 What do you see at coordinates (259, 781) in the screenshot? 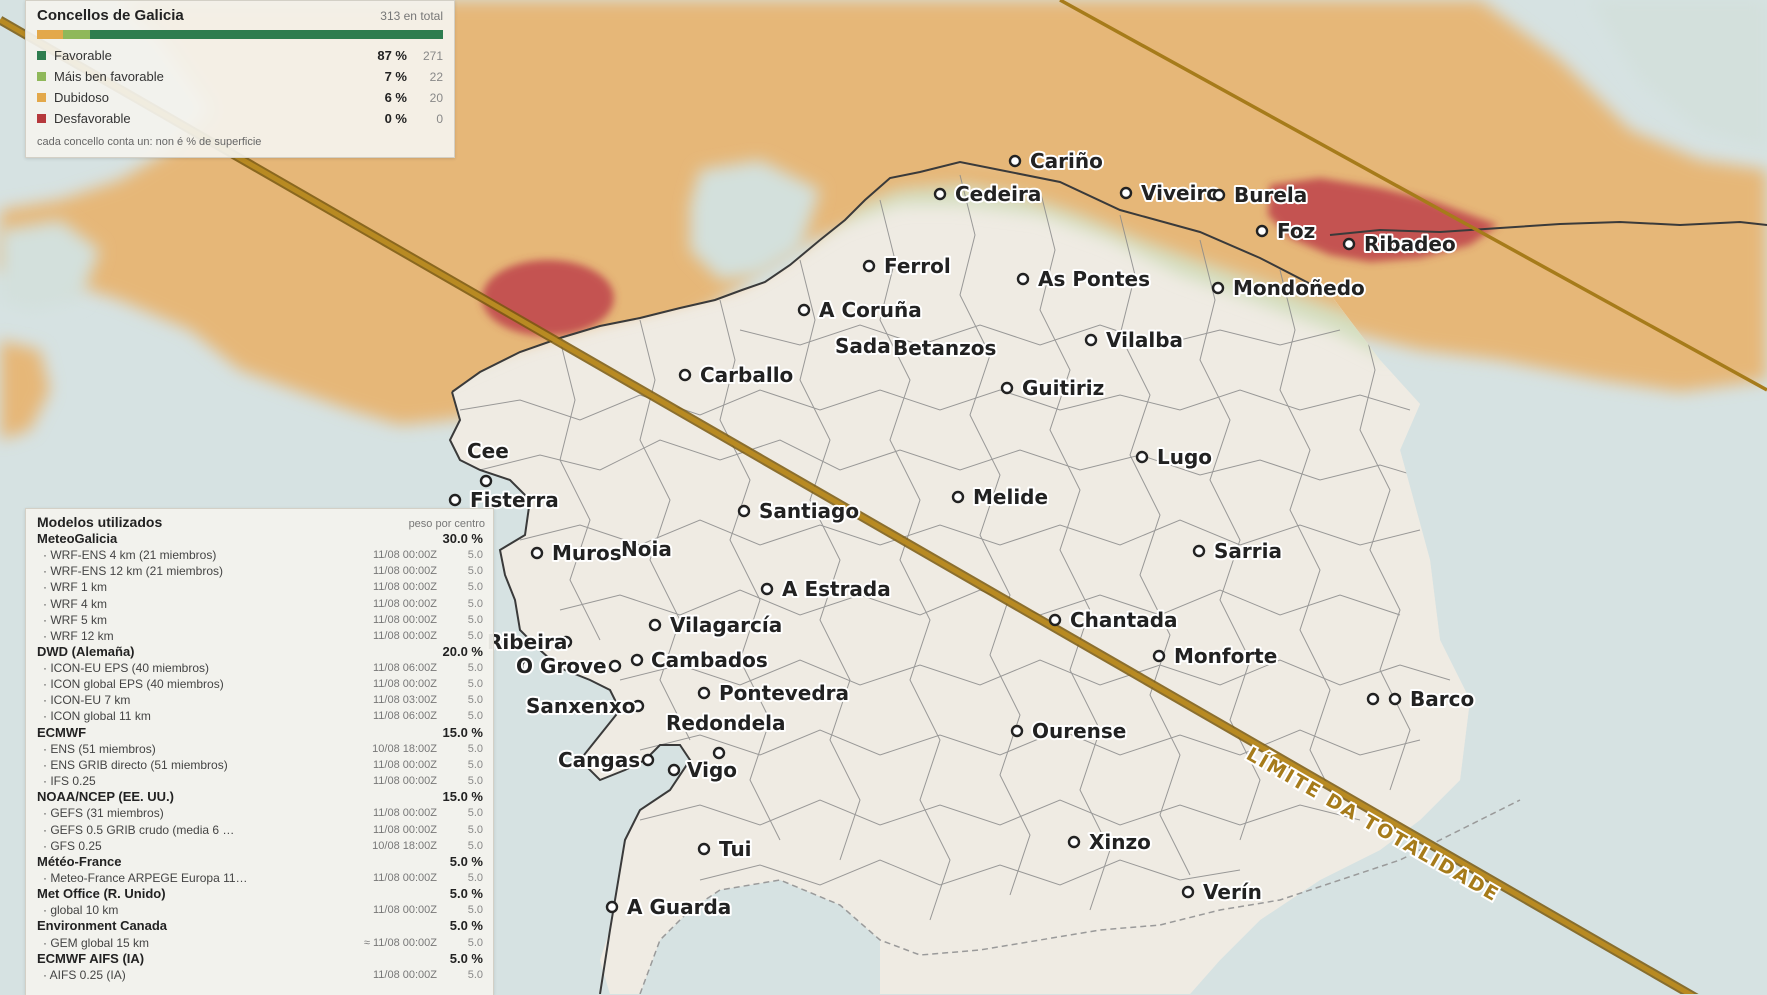
I see `model-row: · IFS 0.25 11/08 00:00Z 5.0` at bounding box center [259, 781].